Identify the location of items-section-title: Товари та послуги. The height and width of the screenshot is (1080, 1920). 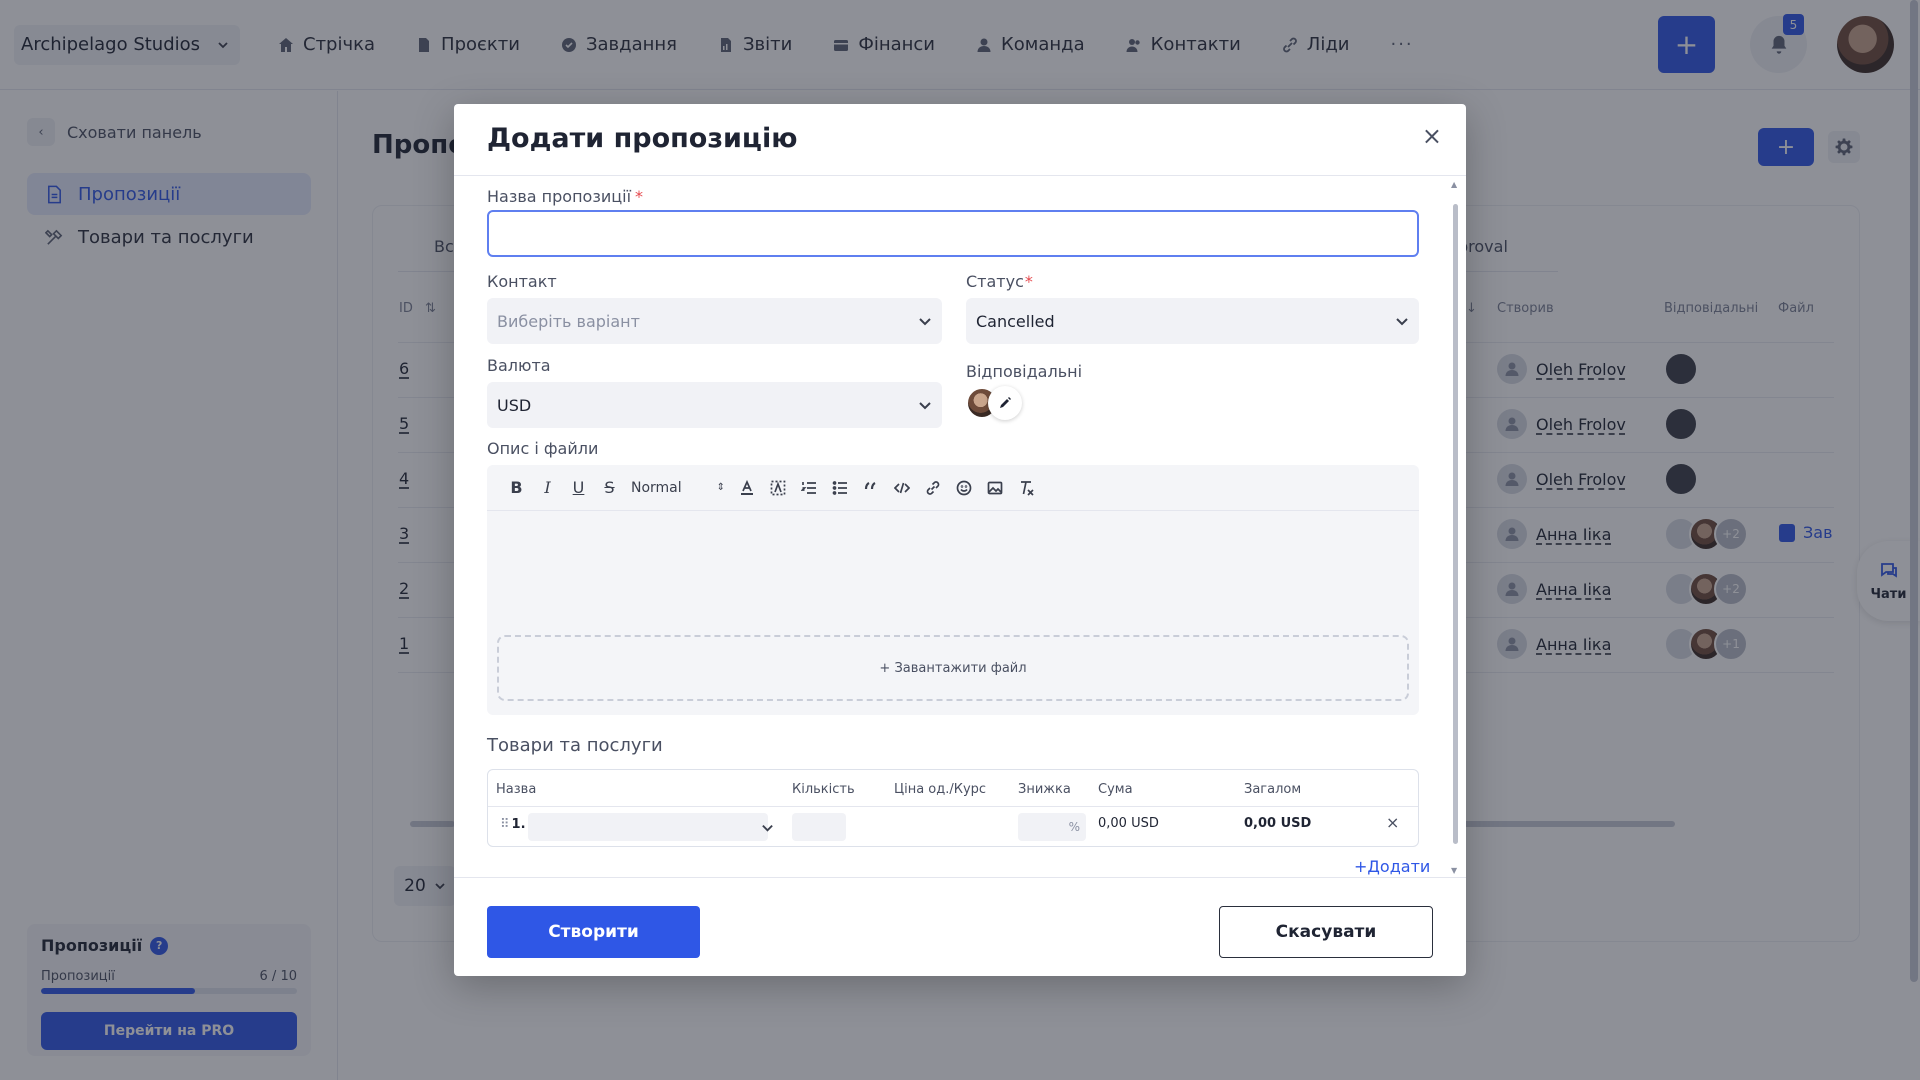
(575, 745).